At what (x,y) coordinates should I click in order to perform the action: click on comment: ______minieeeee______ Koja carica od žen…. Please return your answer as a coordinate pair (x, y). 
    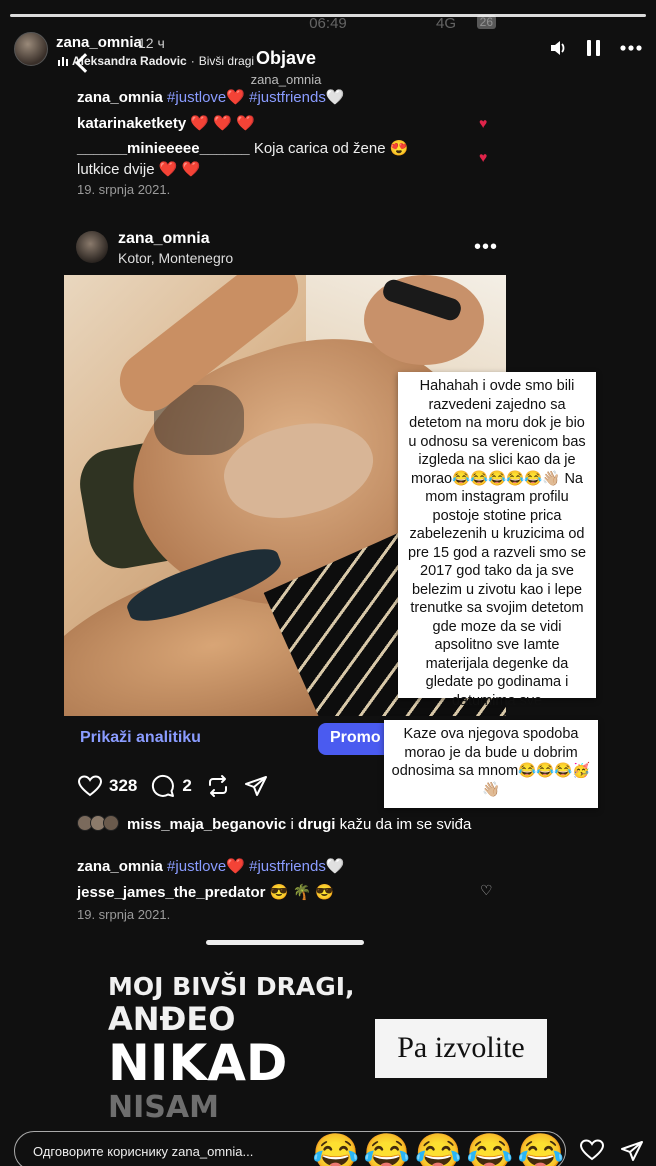
    Looking at the image, I should click on (243, 159).